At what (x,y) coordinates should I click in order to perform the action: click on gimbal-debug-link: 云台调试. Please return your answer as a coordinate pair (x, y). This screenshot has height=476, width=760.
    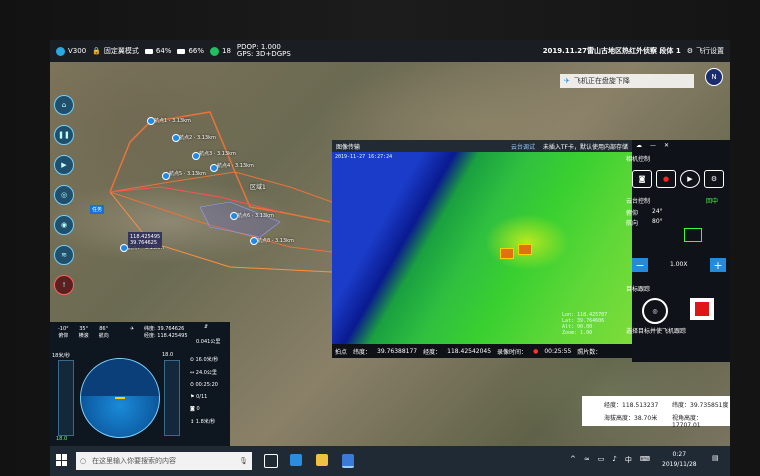
    Looking at the image, I should click on (523, 146).